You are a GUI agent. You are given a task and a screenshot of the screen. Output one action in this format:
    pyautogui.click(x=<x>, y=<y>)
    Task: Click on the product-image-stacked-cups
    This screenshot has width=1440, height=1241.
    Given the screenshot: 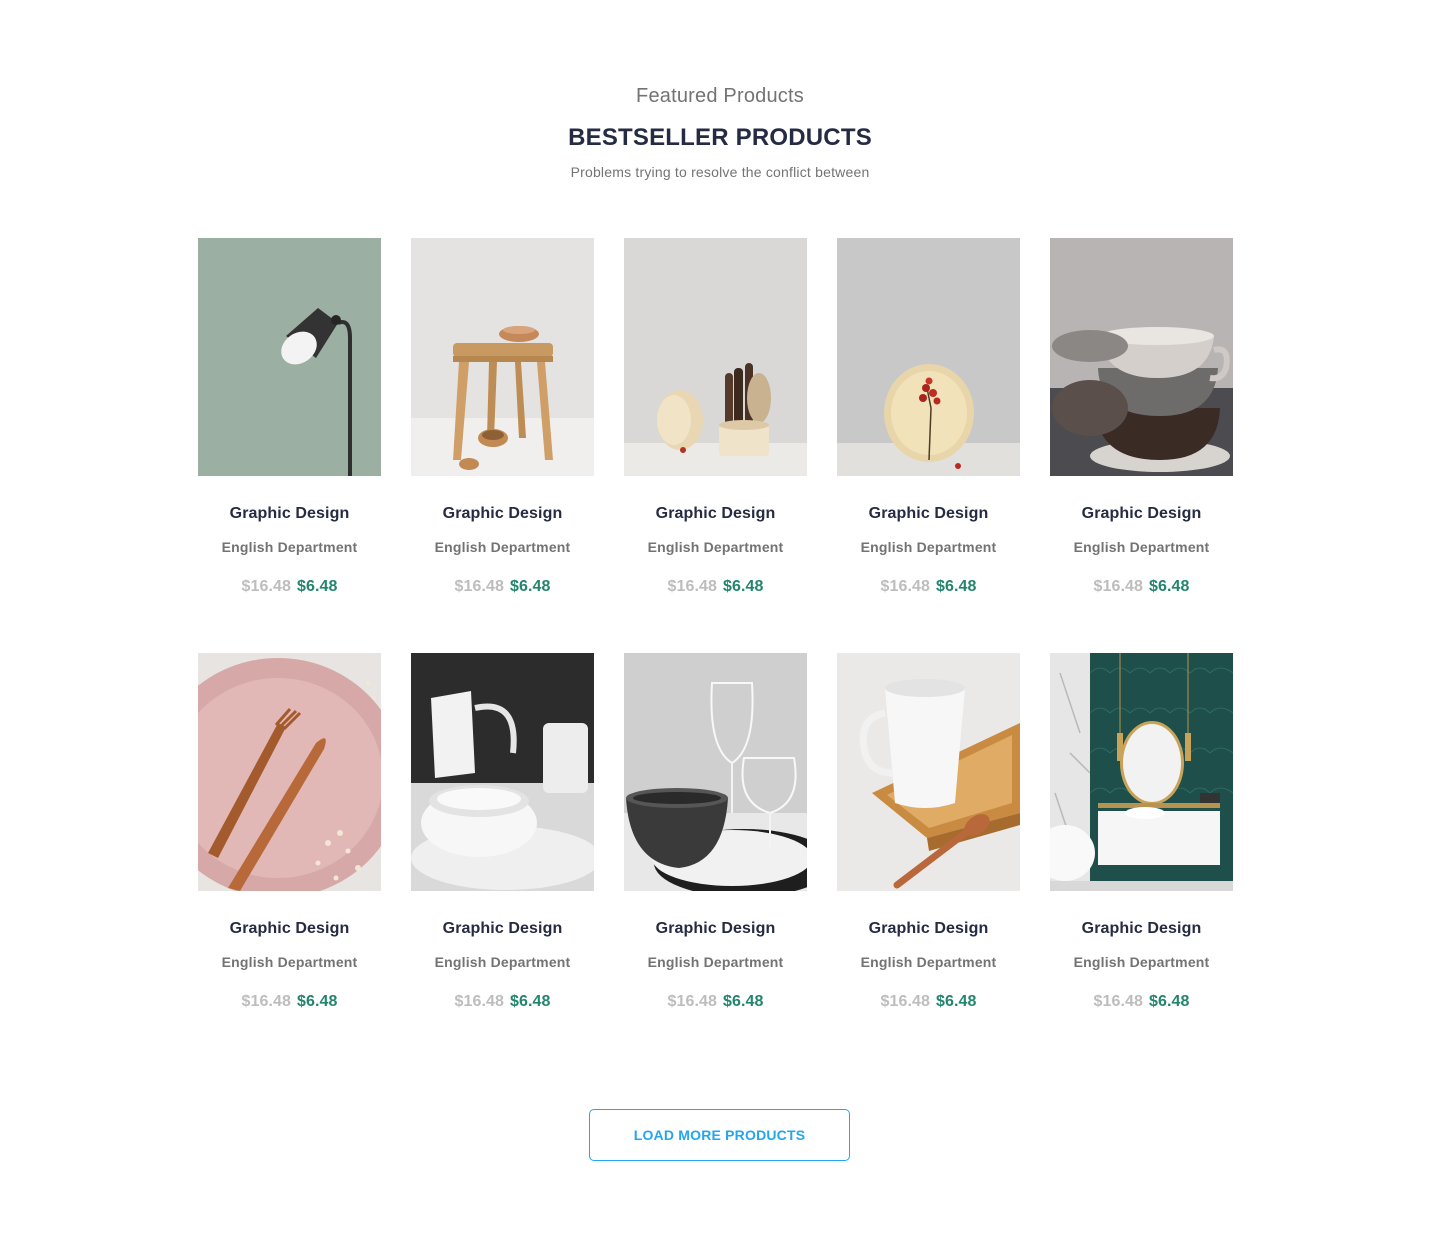 What is the action you would take?
    pyautogui.click(x=1141, y=357)
    